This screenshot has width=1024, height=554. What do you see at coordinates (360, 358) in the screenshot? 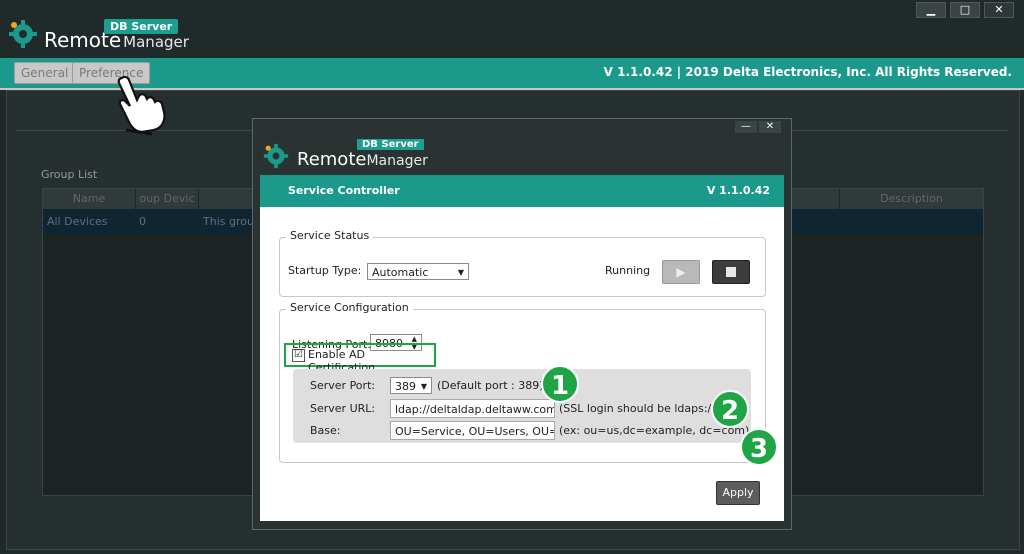
I see `enable-ad-certification-highlight: ☑ Enable AD Certification` at bounding box center [360, 358].